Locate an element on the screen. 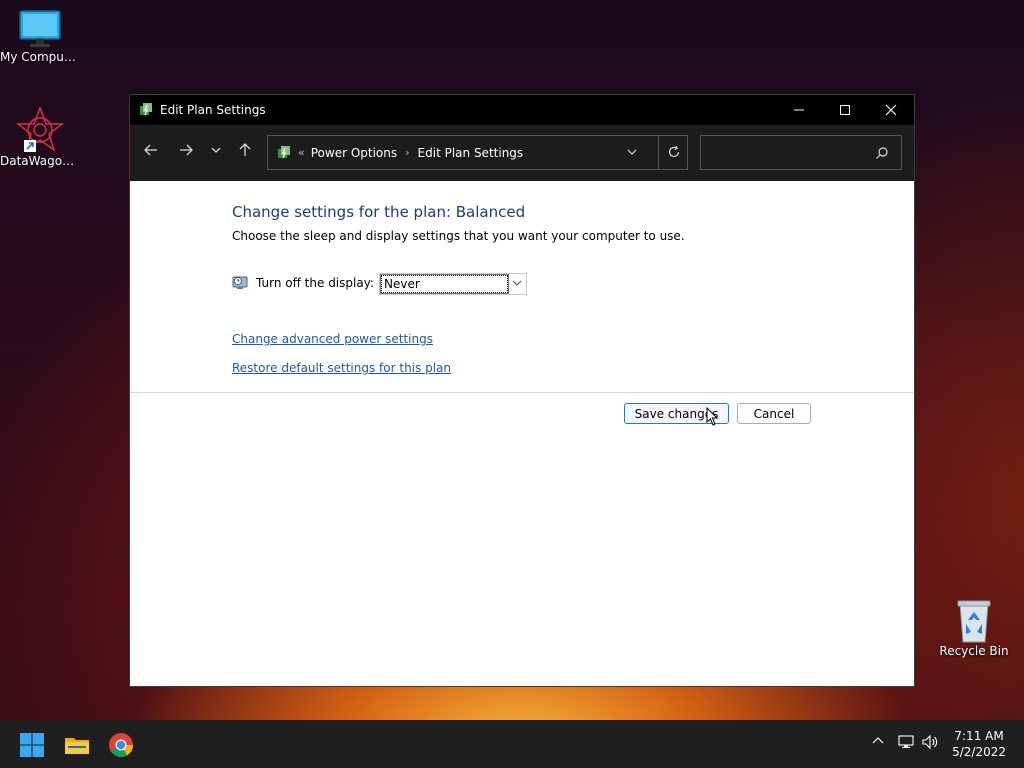 This screenshot has height=768, width=1024. close-button is located at coordinates (891, 110).